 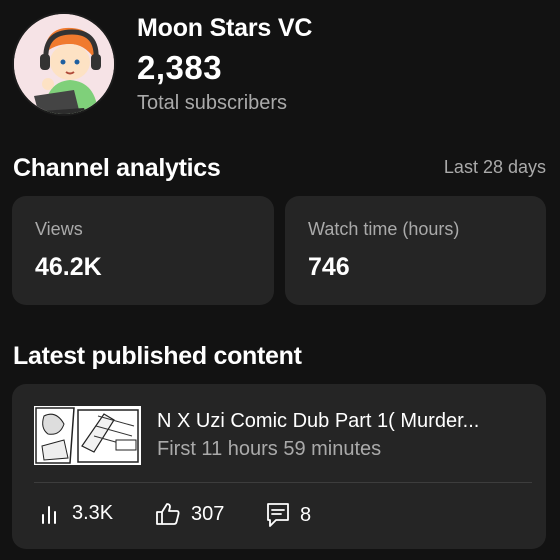 What do you see at coordinates (306, 514) in the screenshot?
I see `comments-count: 8` at bounding box center [306, 514].